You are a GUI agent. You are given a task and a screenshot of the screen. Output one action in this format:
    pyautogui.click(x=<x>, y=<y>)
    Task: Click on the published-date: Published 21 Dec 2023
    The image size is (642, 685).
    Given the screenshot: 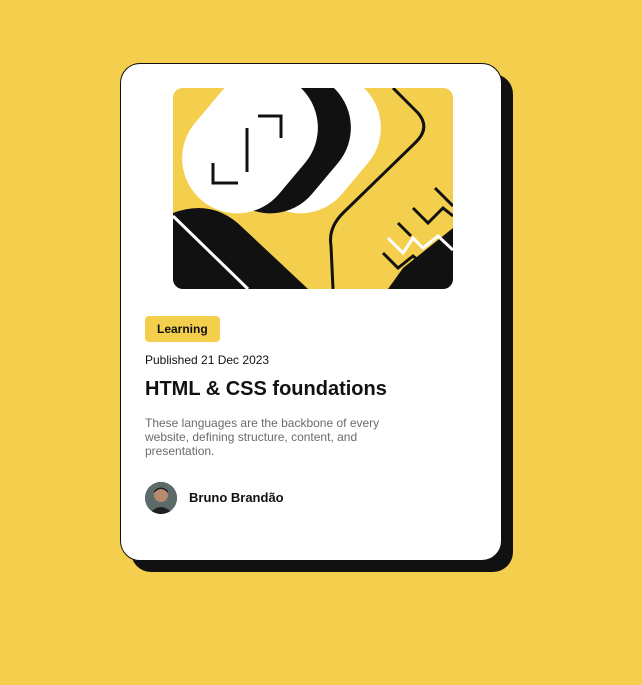 What is the action you would take?
    pyautogui.click(x=207, y=360)
    